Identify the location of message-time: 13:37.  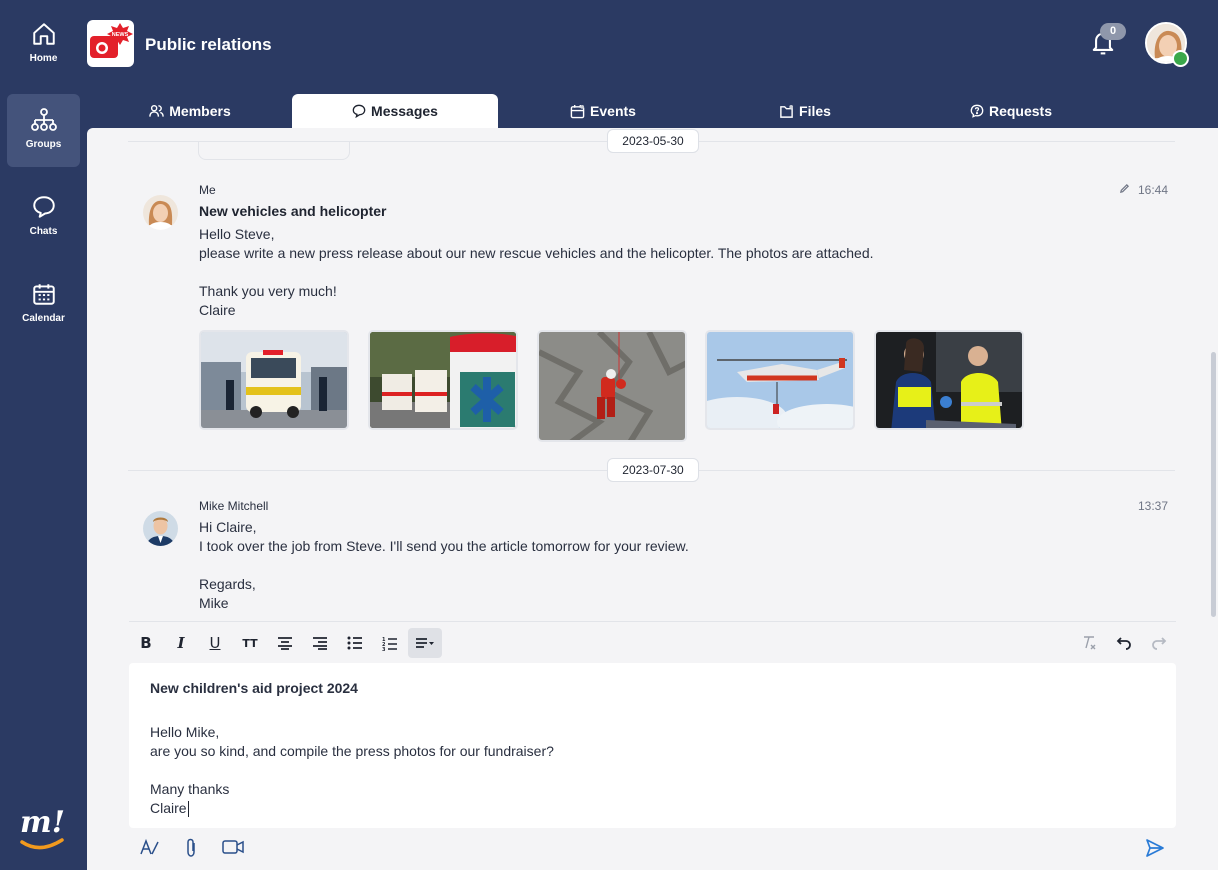
(1153, 506).